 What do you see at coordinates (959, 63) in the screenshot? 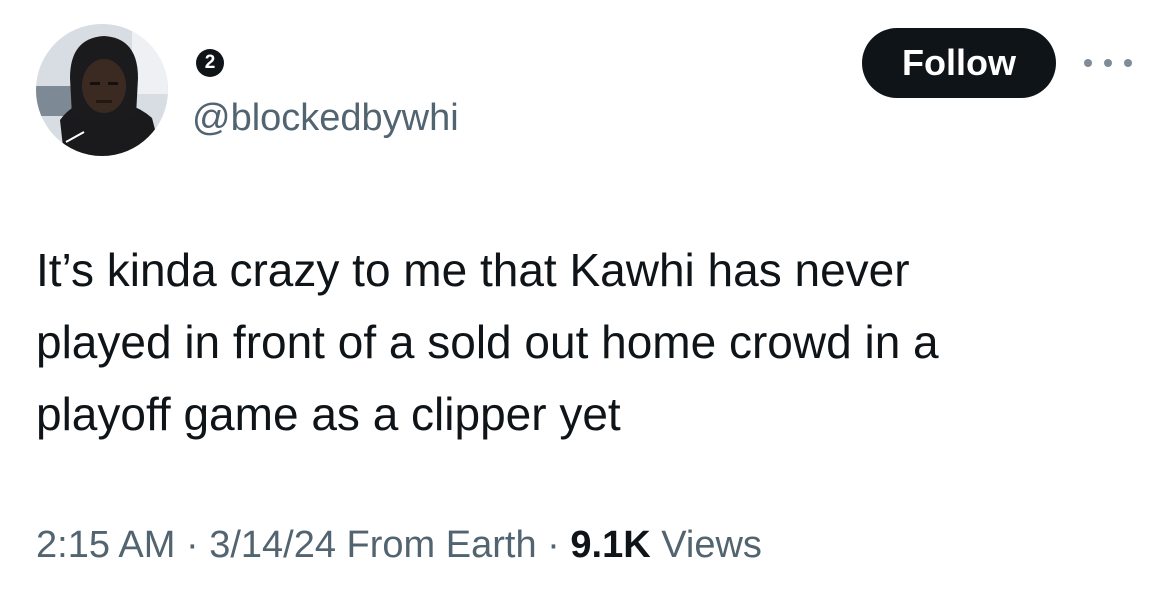
I see `follow-button: Follow` at bounding box center [959, 63].